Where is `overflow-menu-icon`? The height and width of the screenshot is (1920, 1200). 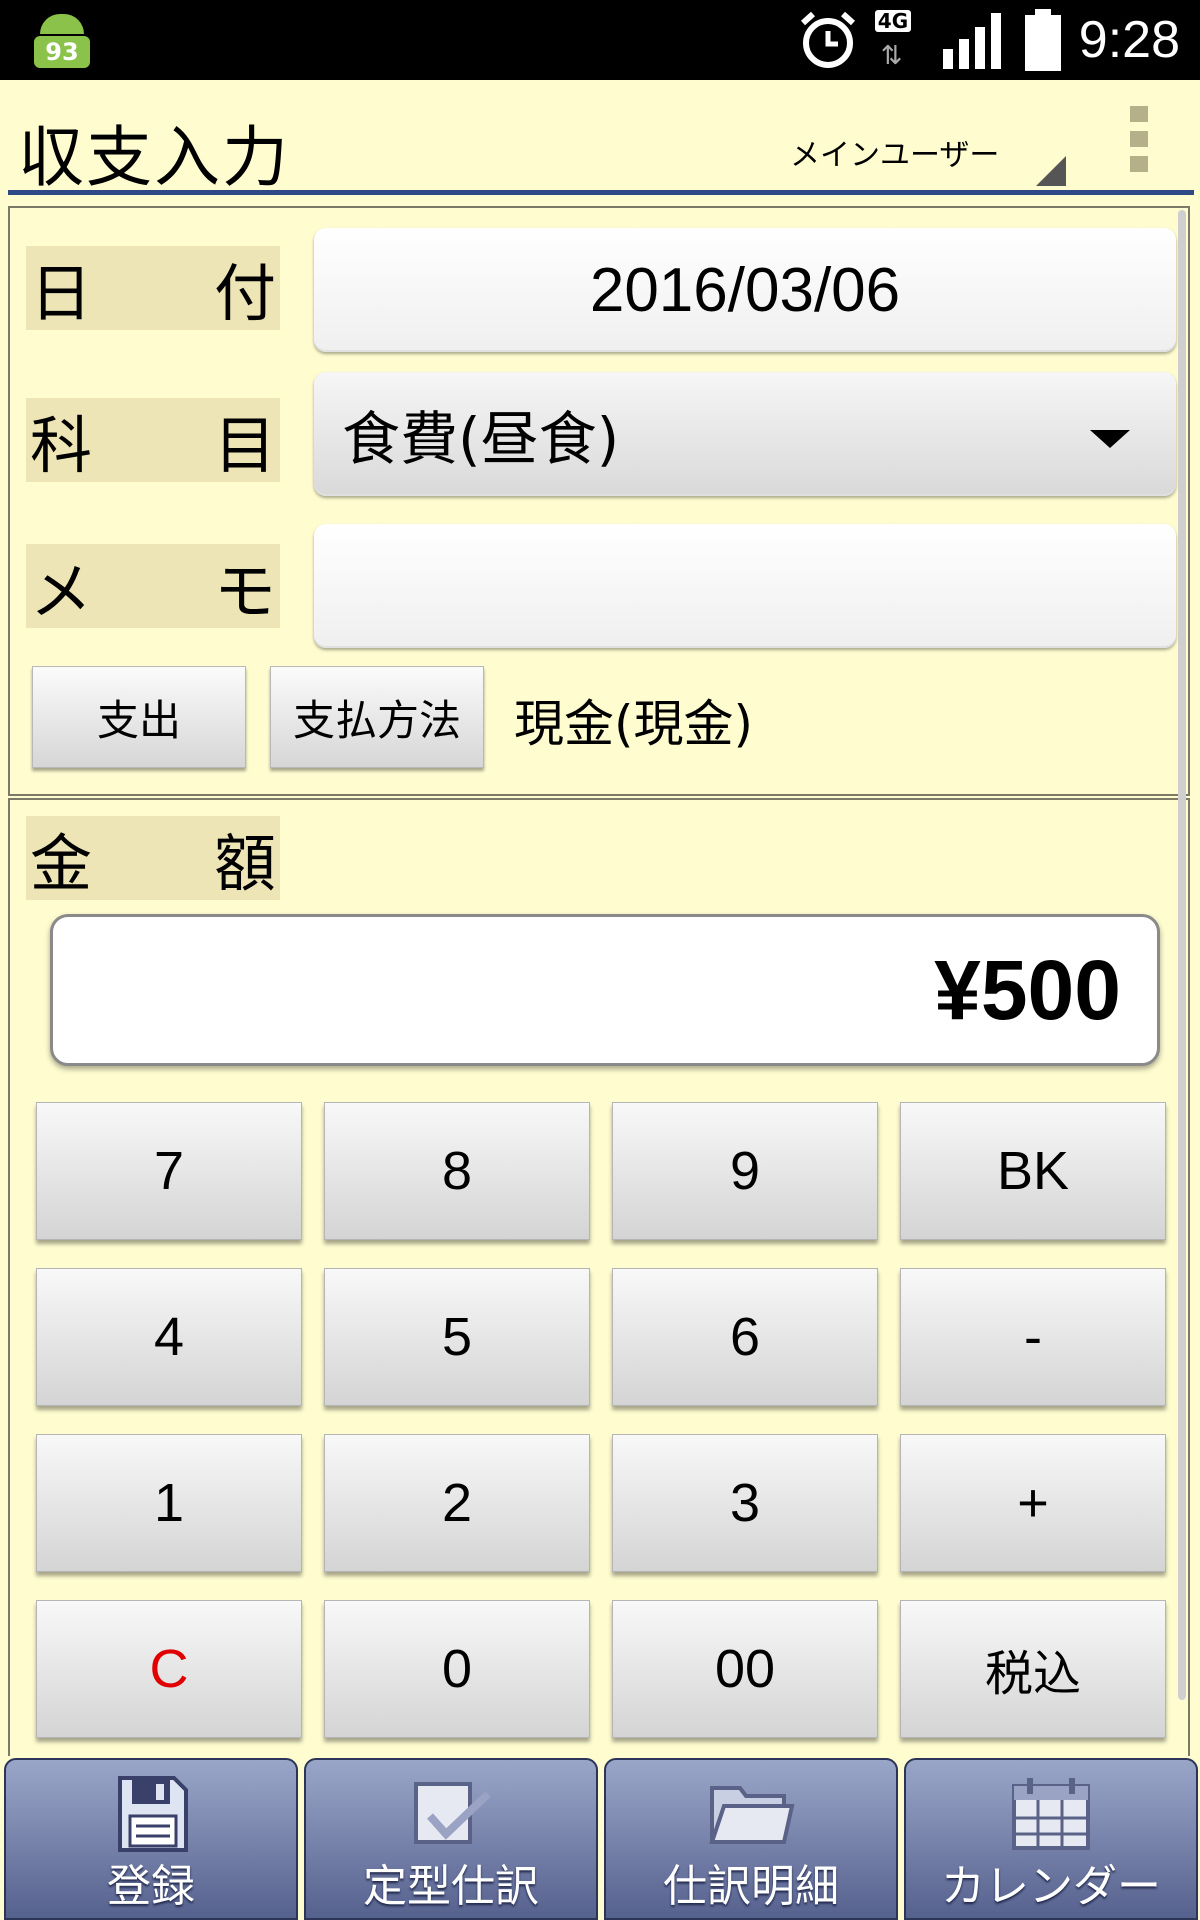
overflow-menu-icon is located at coordinates (1141, 139).